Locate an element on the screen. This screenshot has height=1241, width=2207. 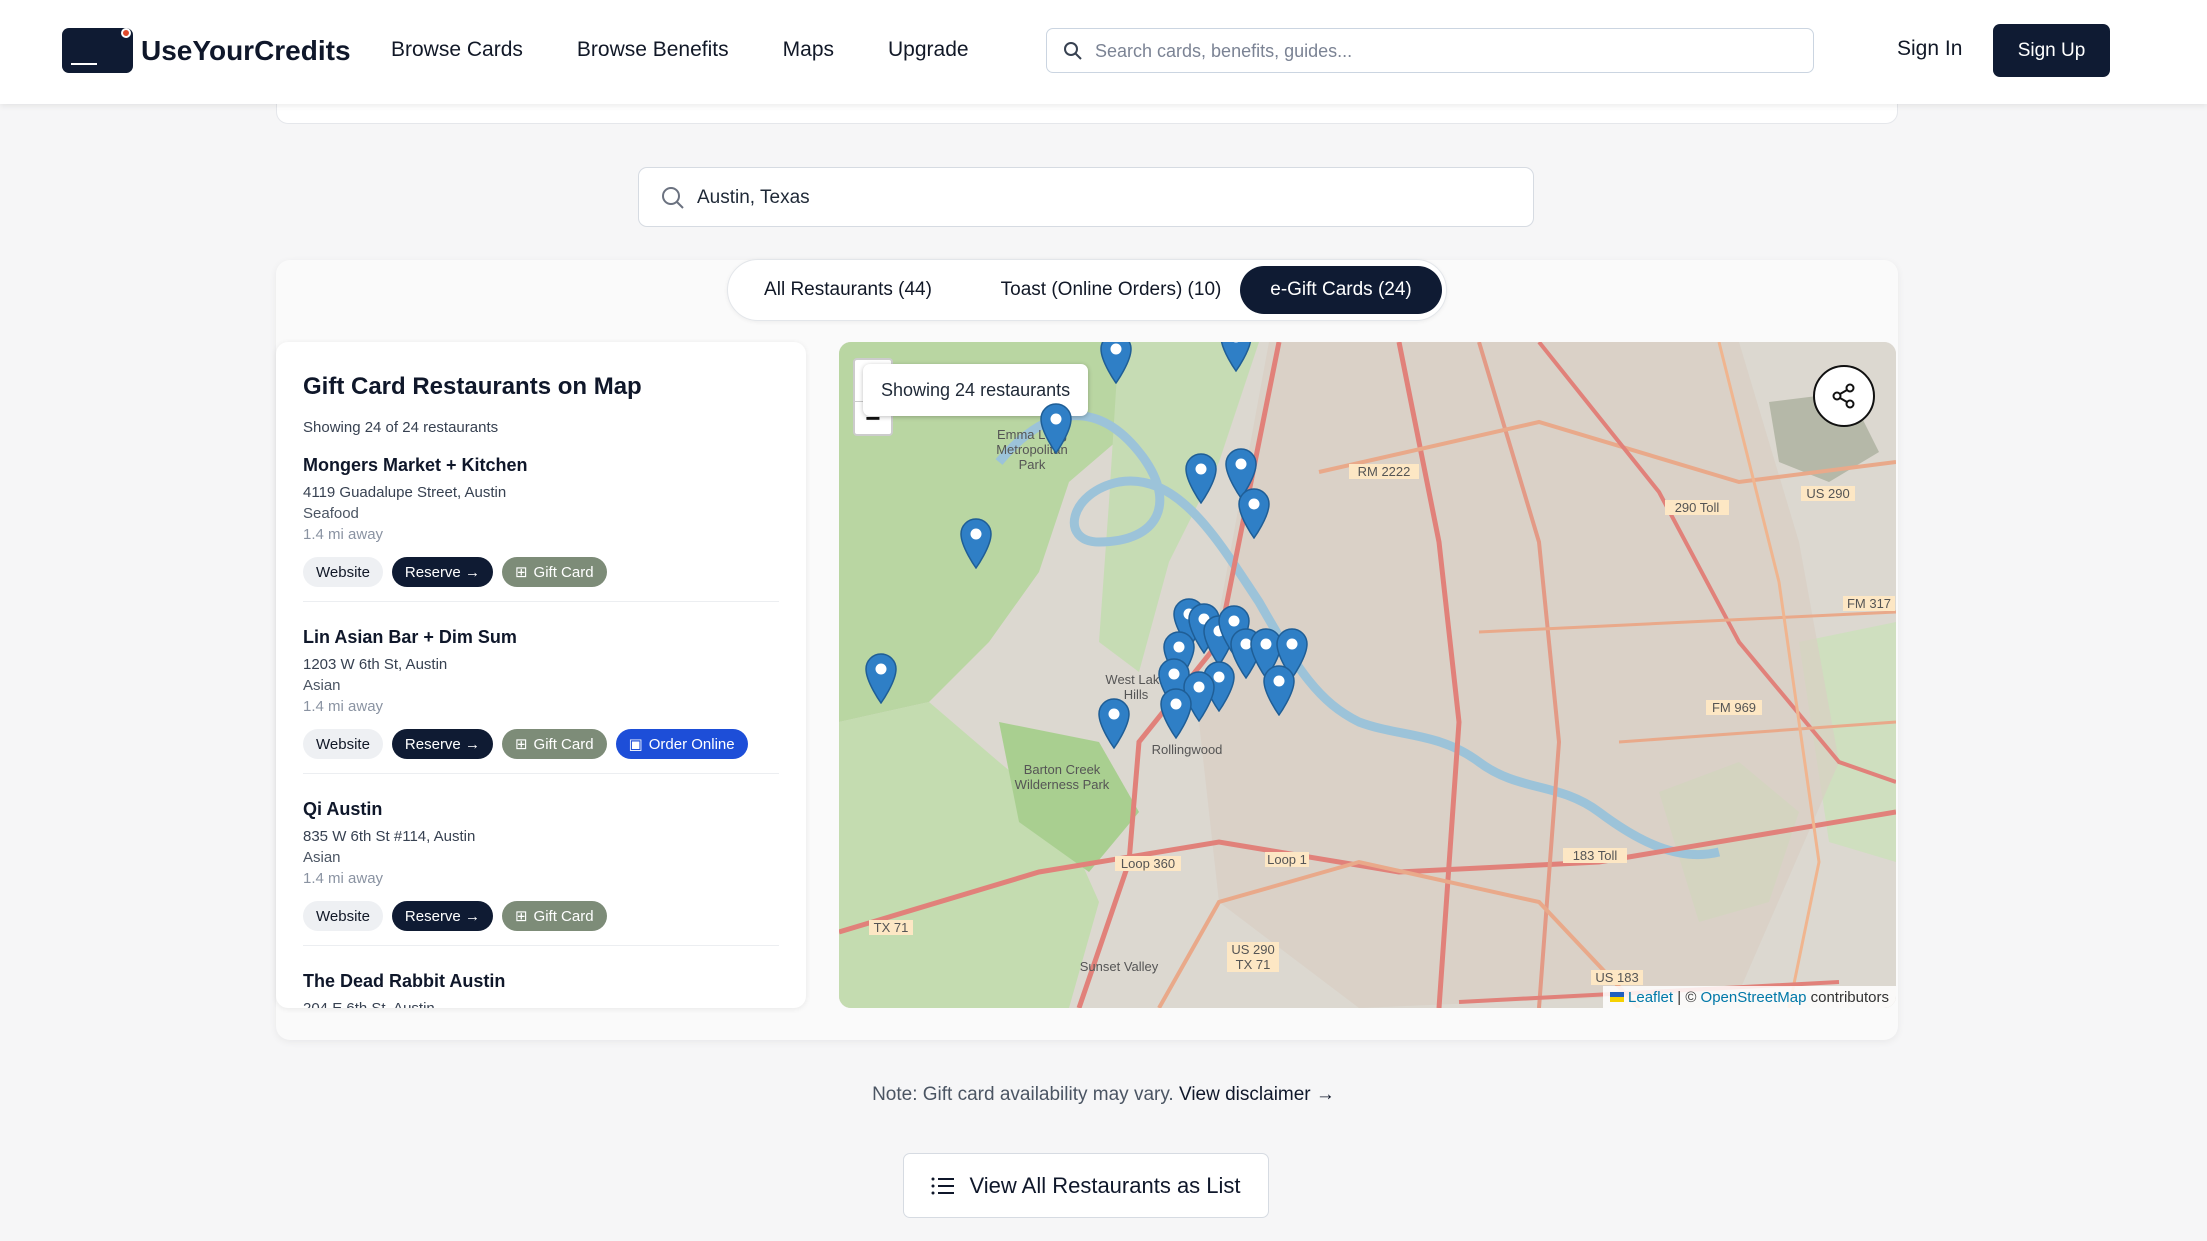
map-label: Rollingwood is located at coordinates (1187, 749).